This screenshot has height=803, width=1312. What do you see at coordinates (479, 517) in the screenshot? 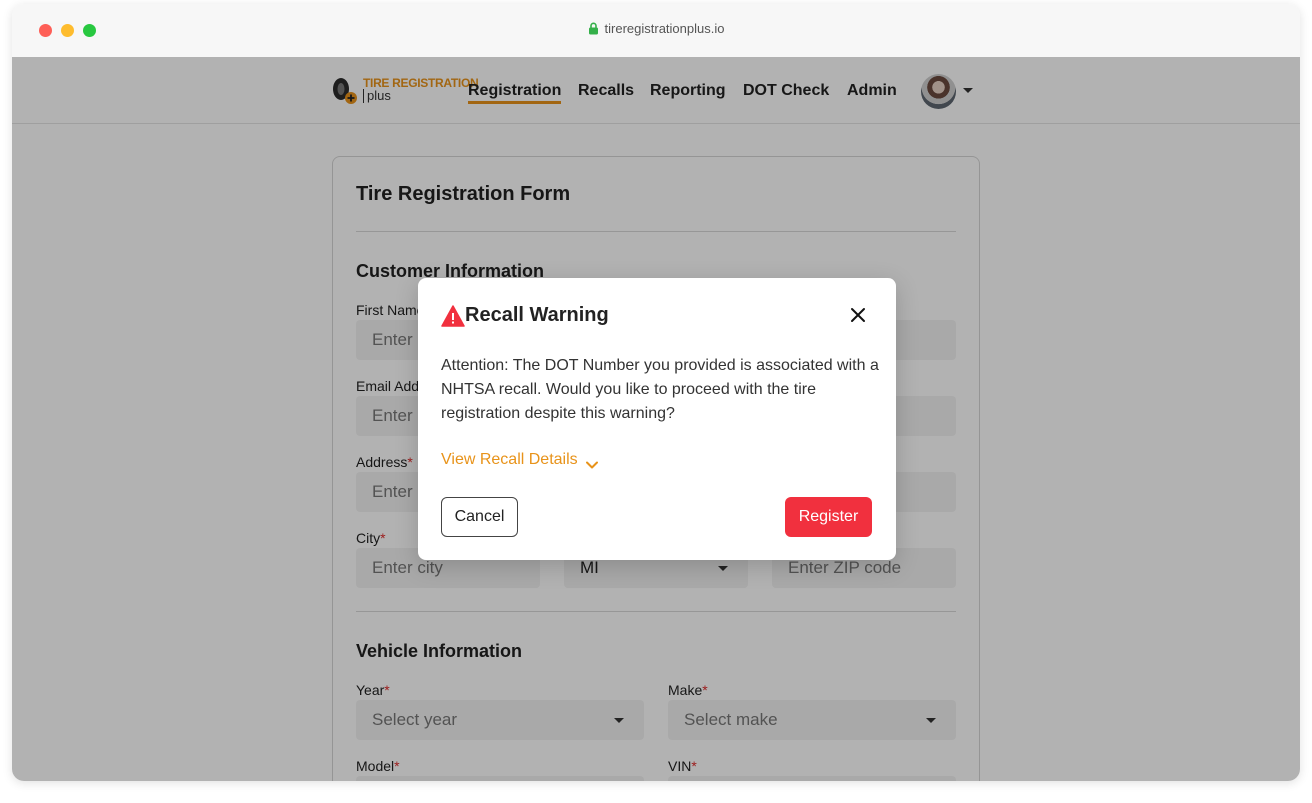
I see `cancel-button: Cancel` at bounding box center [479, 517].